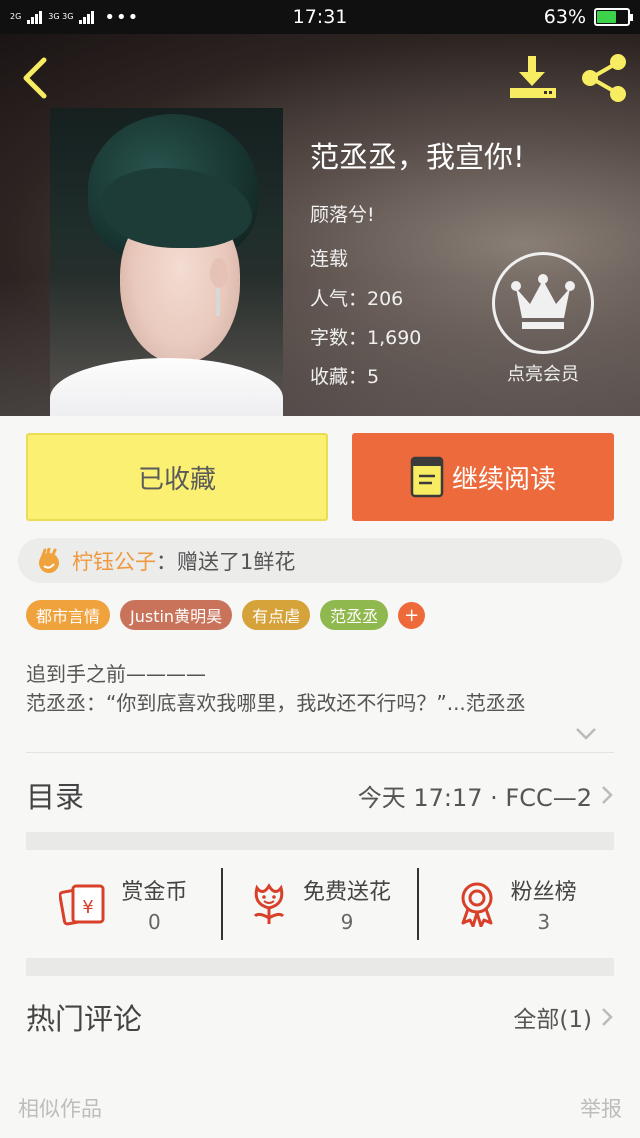 Image resolution: width=640 pixels, height=1138 pixels. Describe the element at coordinates (154, 892) in the screenshot. I see `stat-name: 赏金币` at that location.